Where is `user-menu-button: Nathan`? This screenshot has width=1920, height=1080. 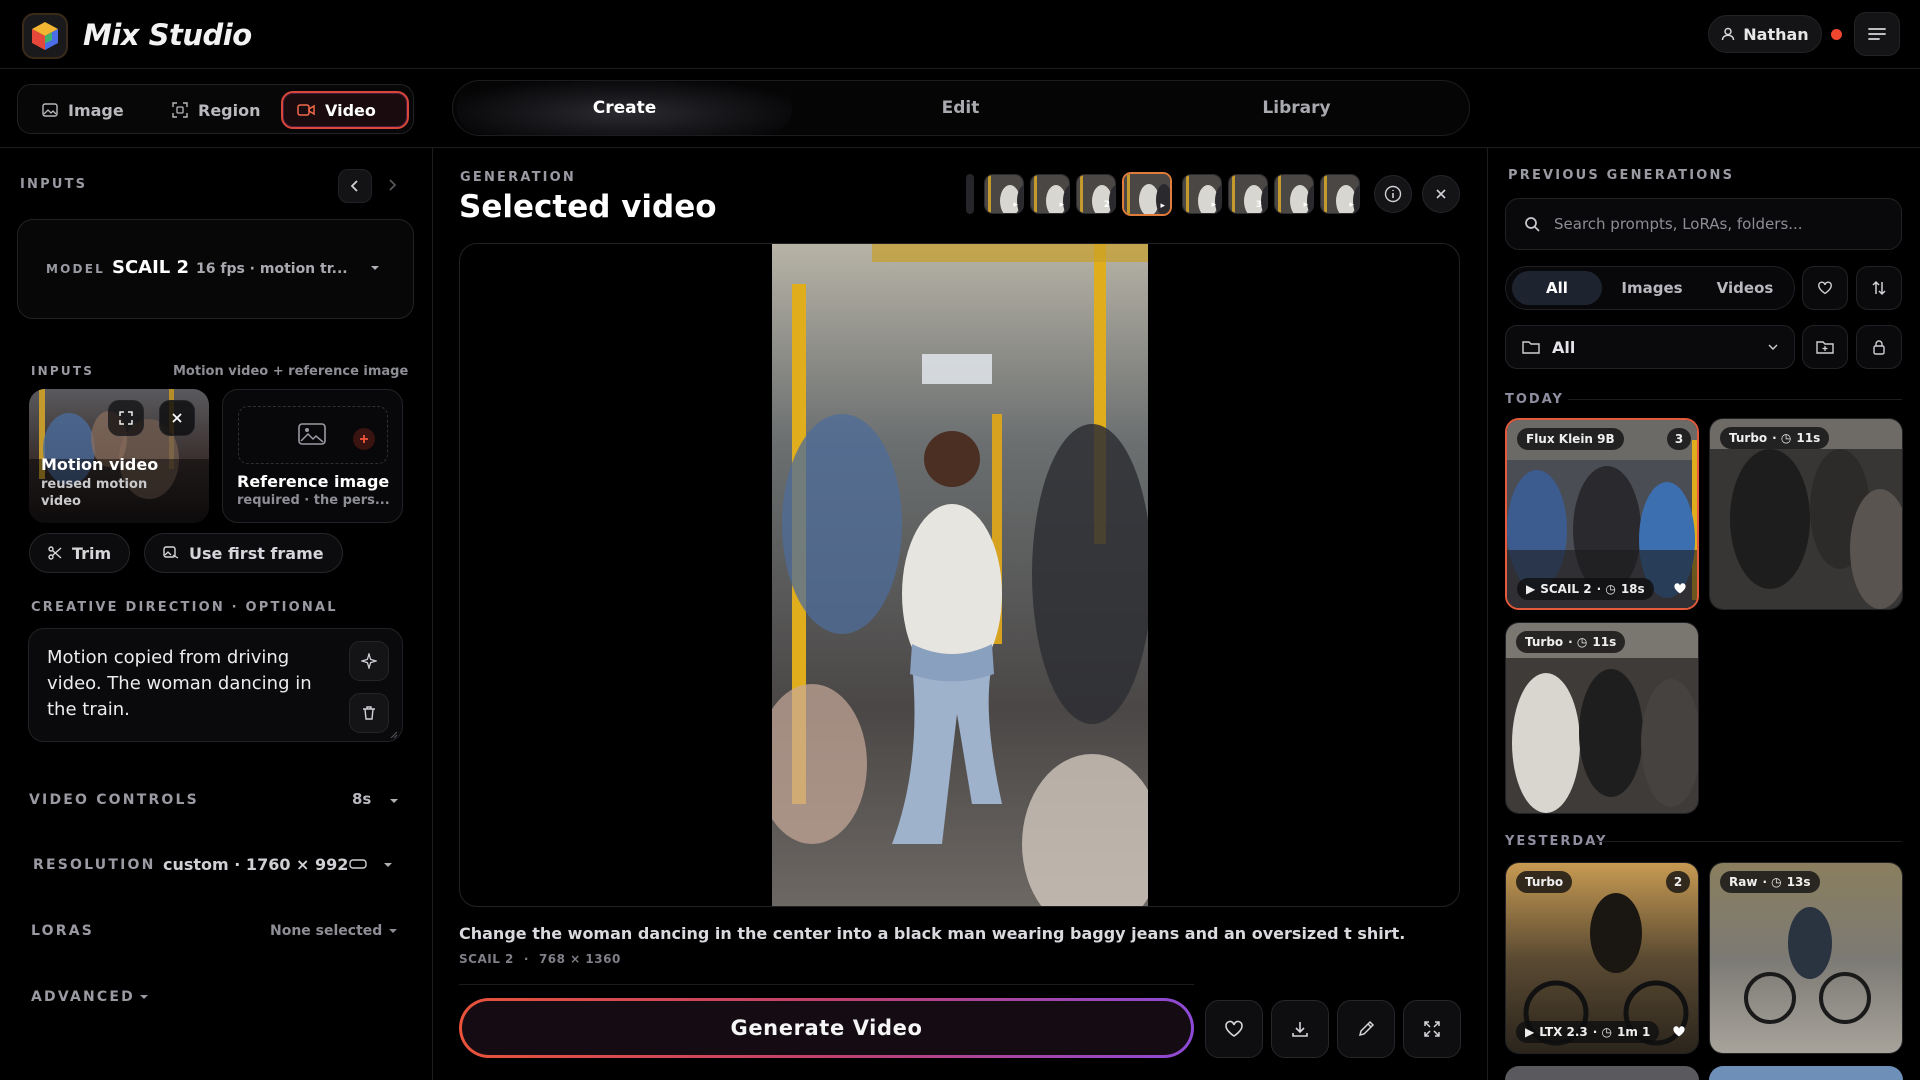 user-menu-button: Nathan is located at coordinates (1765, 34).